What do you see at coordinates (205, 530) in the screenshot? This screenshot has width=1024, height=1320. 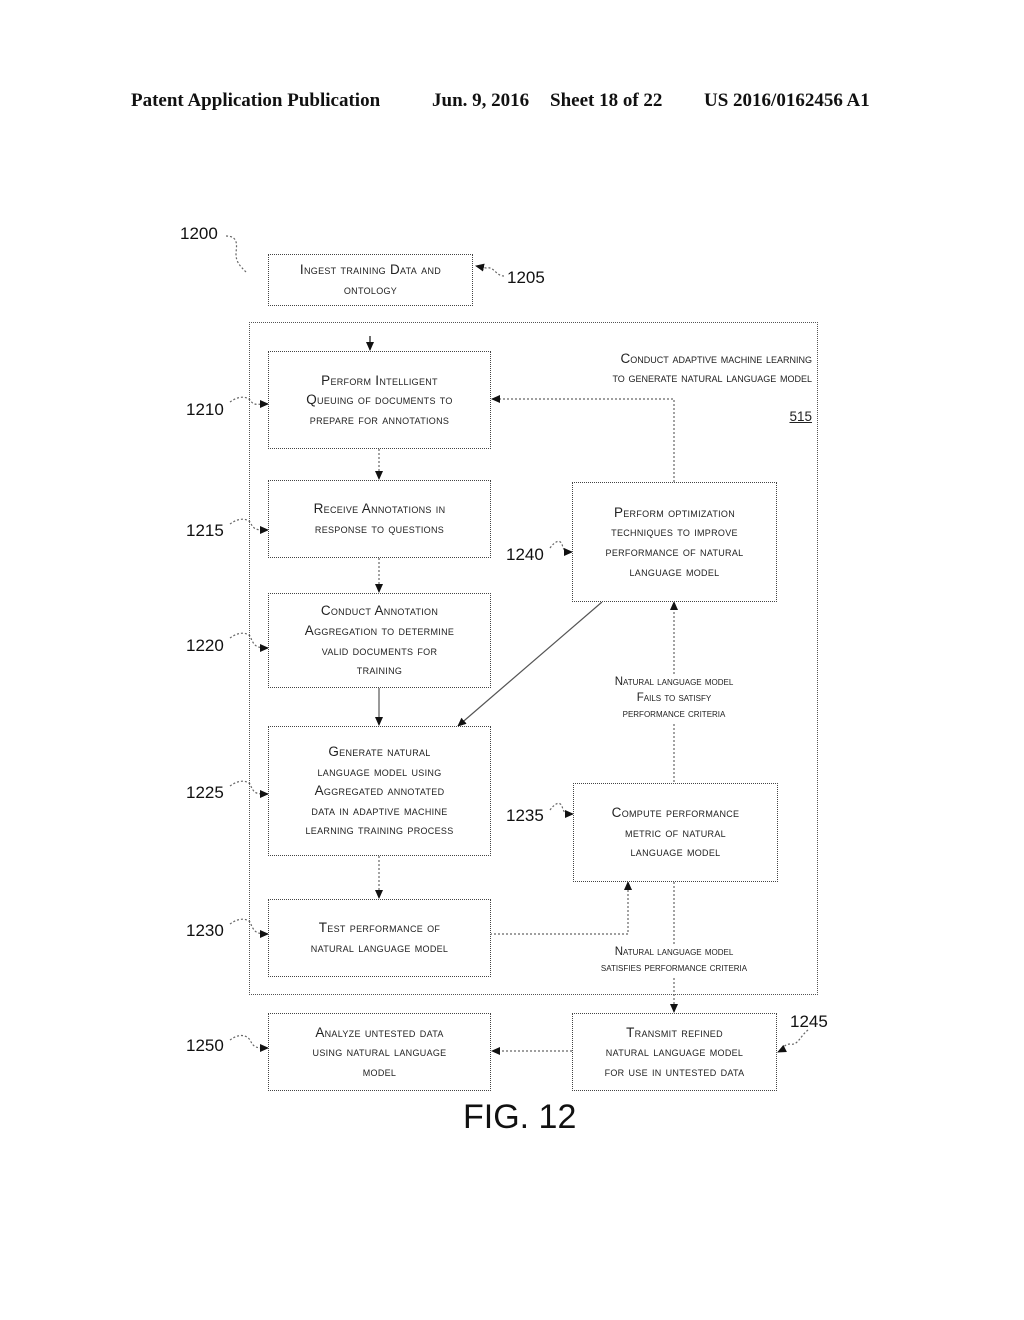 I see `ref-1215: 1215` at bounding box center [205, 530].